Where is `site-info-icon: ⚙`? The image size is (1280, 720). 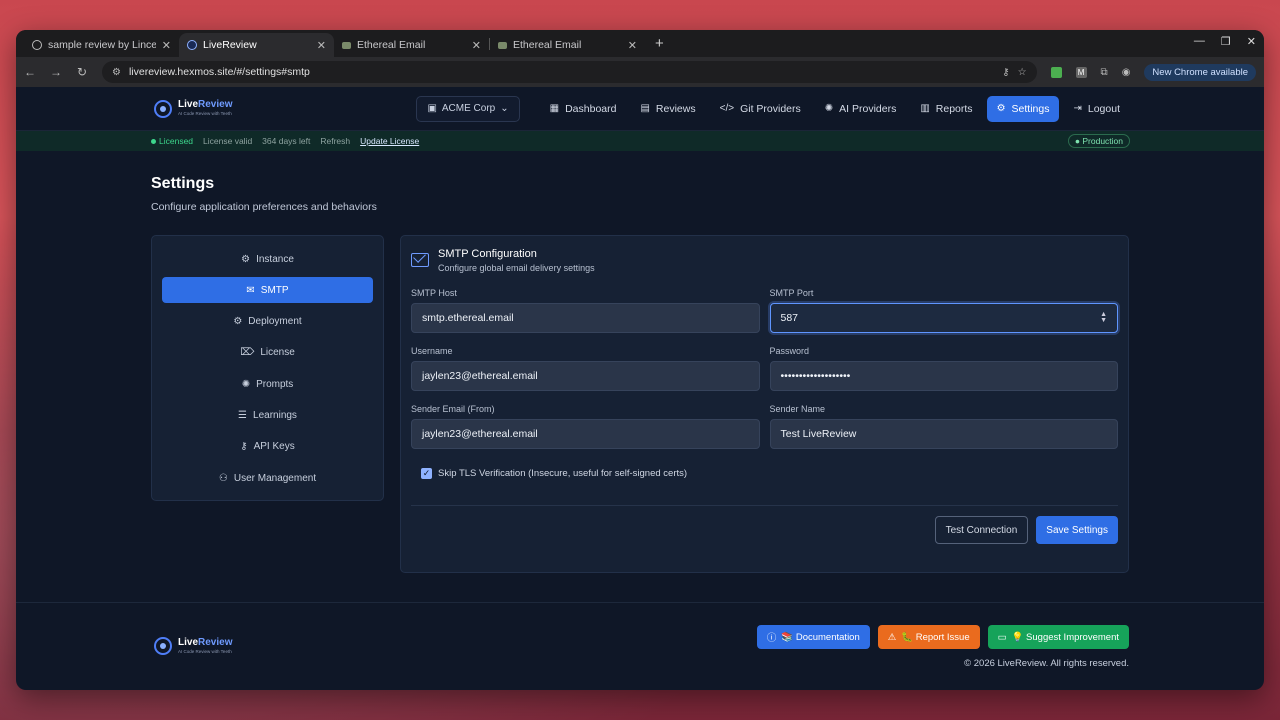
site-info-icon: ⚙ is located at coordinates (116, 72).